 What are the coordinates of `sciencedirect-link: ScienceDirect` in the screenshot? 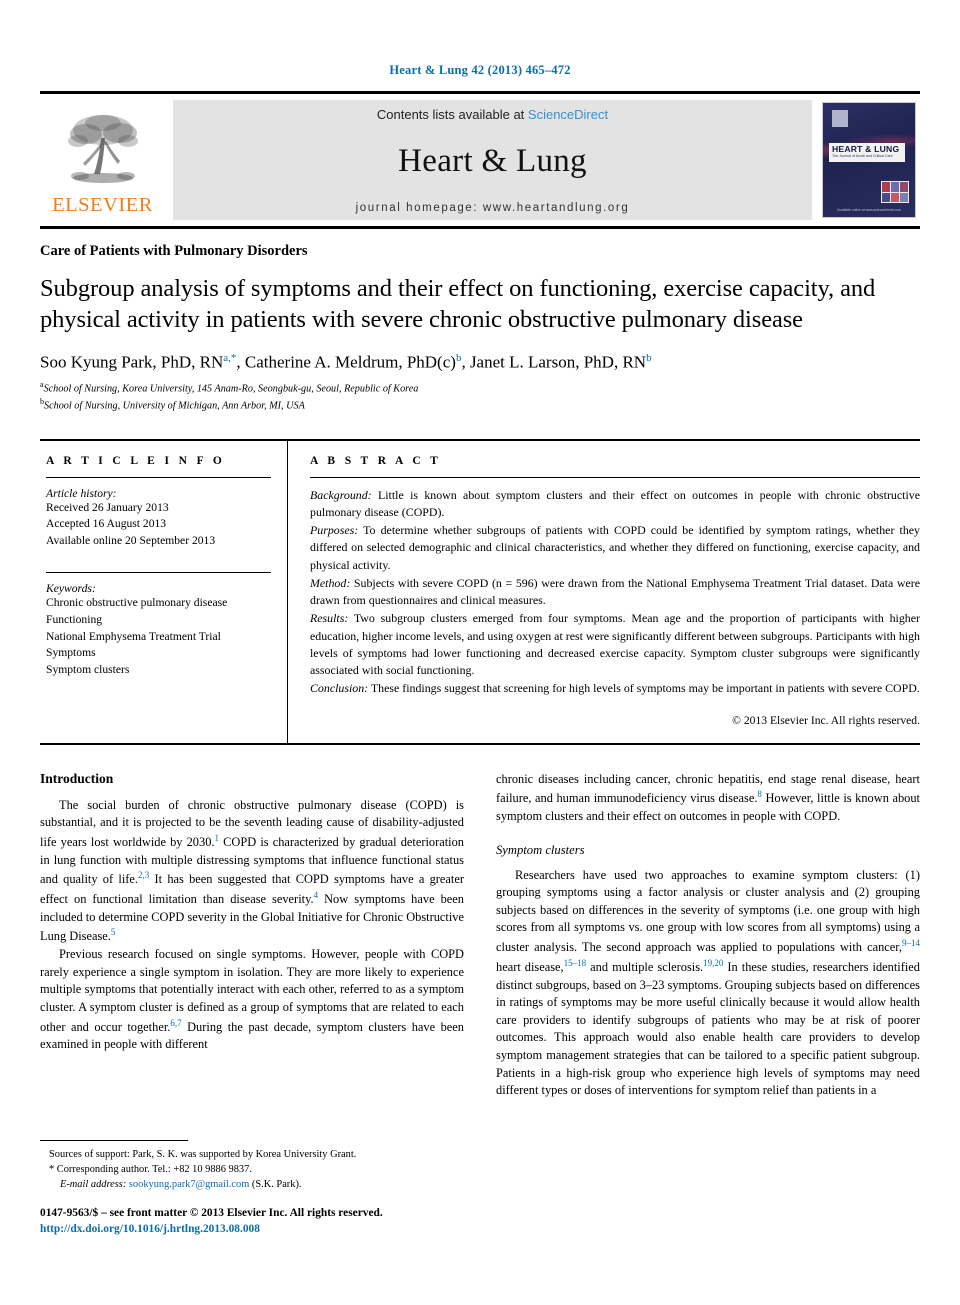 It's located at (568, 114).